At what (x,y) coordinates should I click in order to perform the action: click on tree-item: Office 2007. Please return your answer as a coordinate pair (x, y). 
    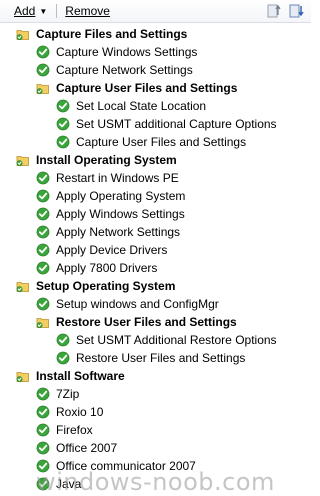
    Looking at the image, I should click on (158, 448).